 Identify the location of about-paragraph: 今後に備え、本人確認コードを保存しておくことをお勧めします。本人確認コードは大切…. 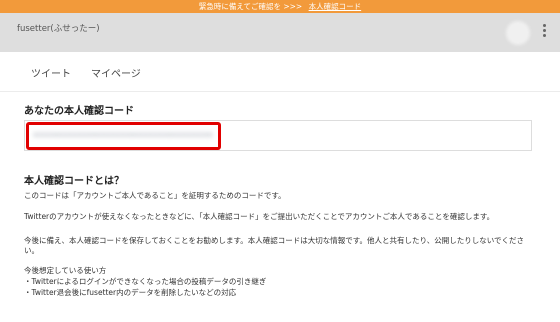
(274, 245).